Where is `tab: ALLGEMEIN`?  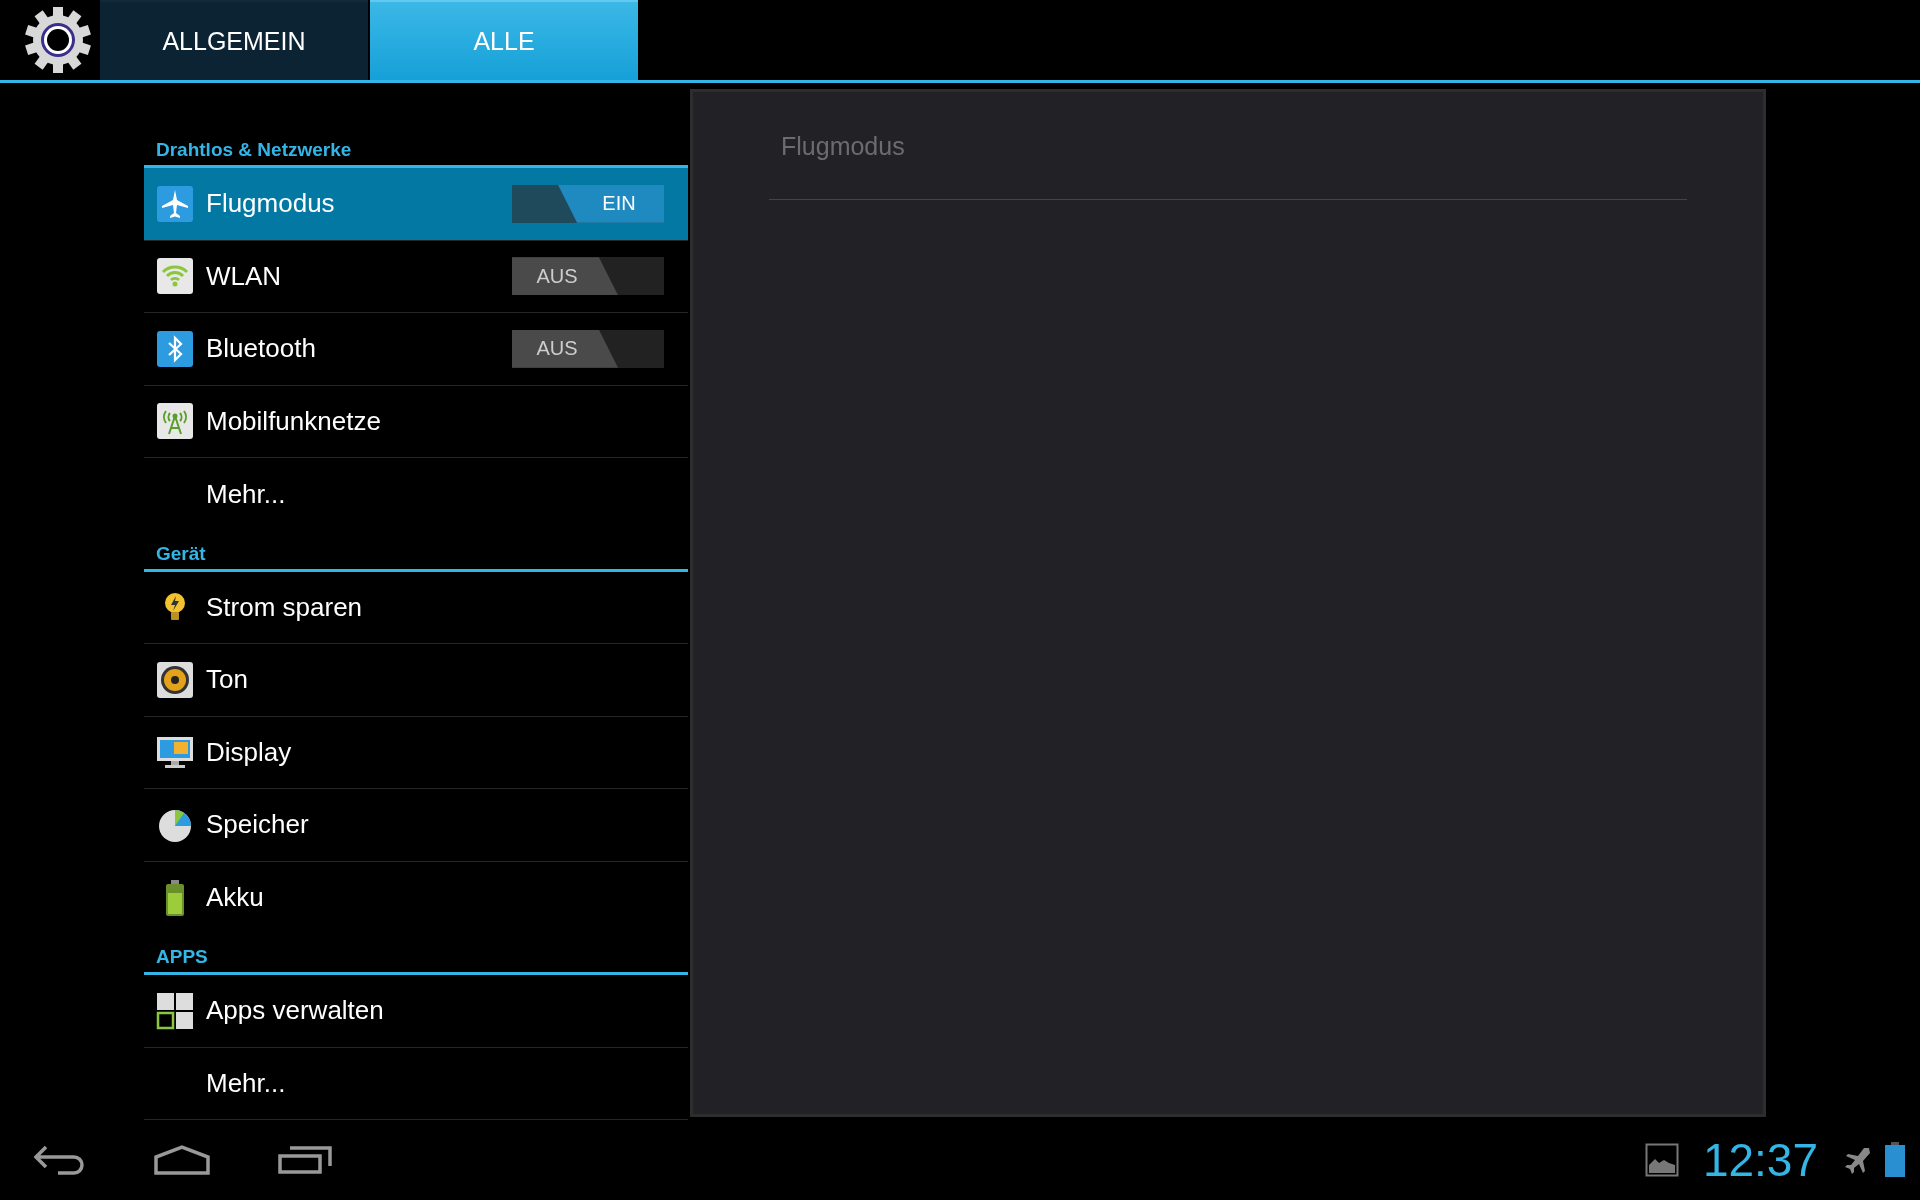
tab: ALLGEMEIN is located at coordinates (234, 40).